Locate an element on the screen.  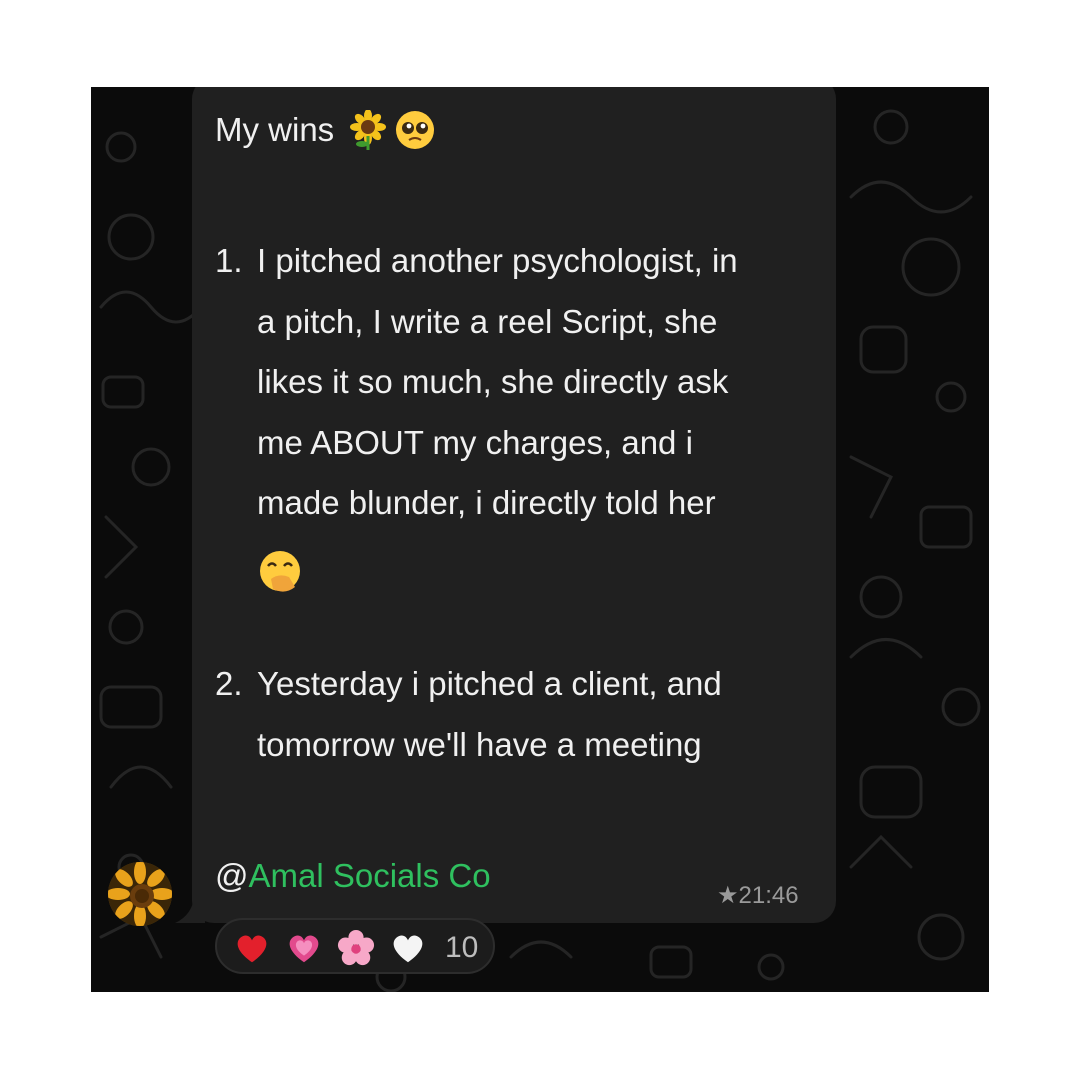
signature-prefix: @ is located at coordinates (232, 875).